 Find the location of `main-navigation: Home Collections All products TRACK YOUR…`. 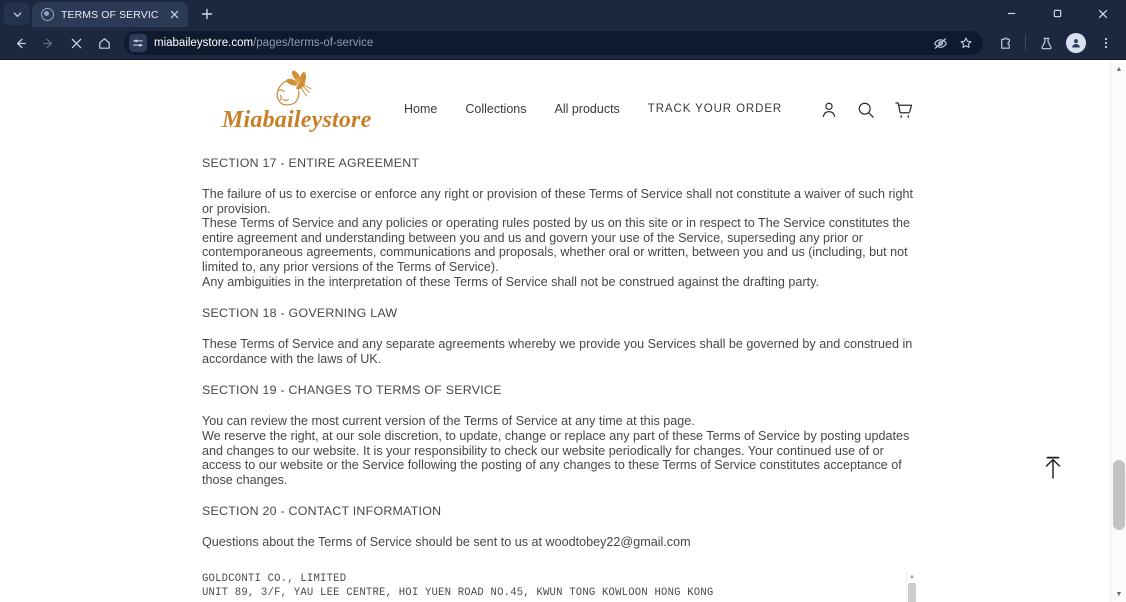

main-navigation: Home Collections All products TRACK YOUR… is located at coordinates (593, 109).